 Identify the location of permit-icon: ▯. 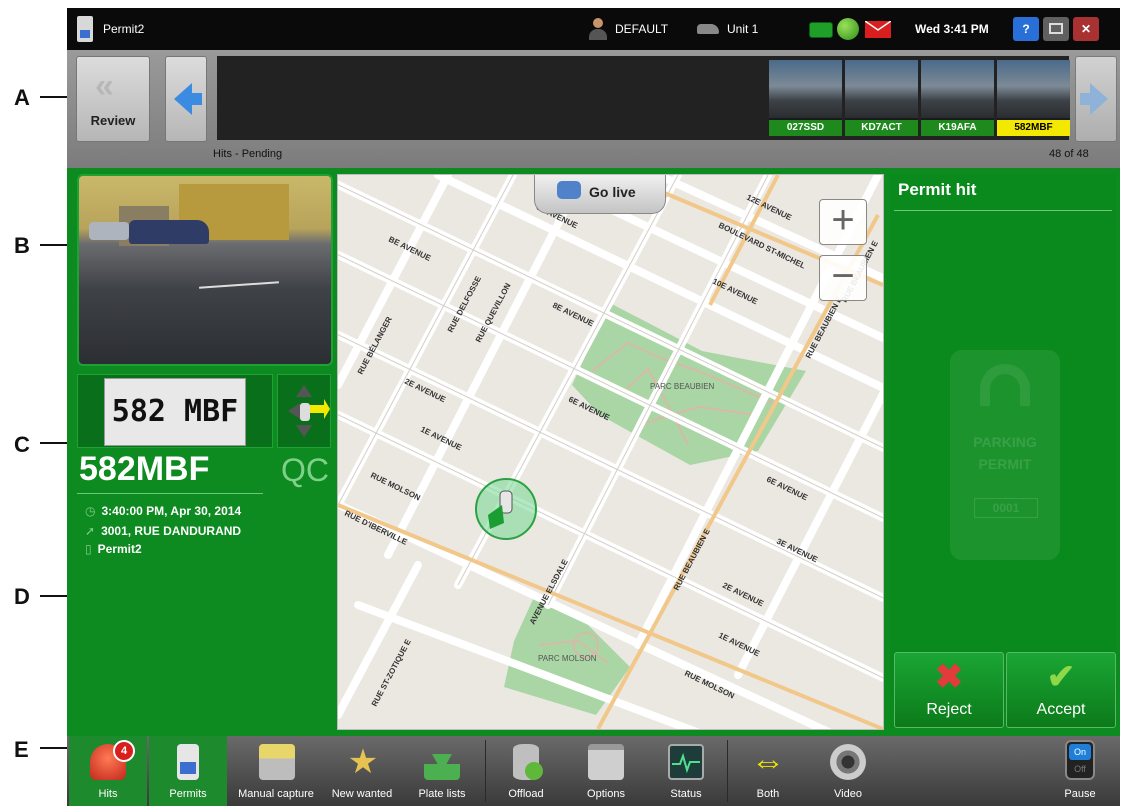
(88, 549).